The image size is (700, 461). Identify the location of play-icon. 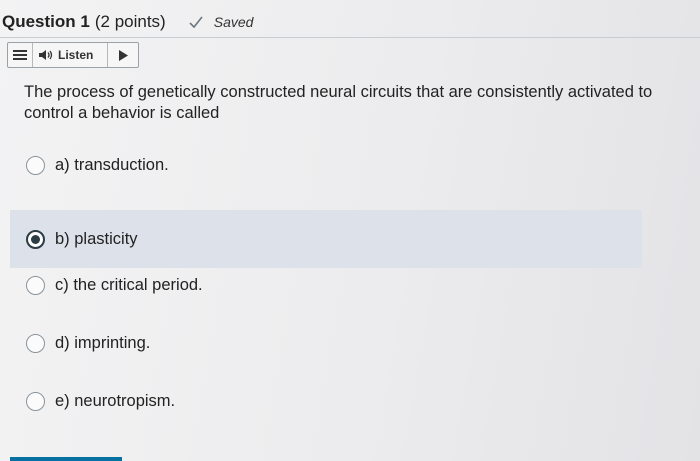
(123, 55).